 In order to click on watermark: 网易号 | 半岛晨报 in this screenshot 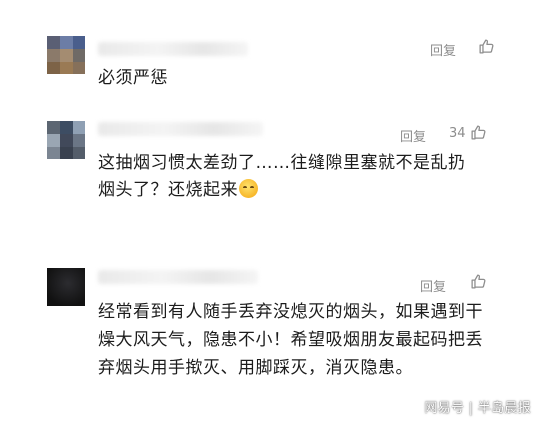, I will do `click(477, 408)`.